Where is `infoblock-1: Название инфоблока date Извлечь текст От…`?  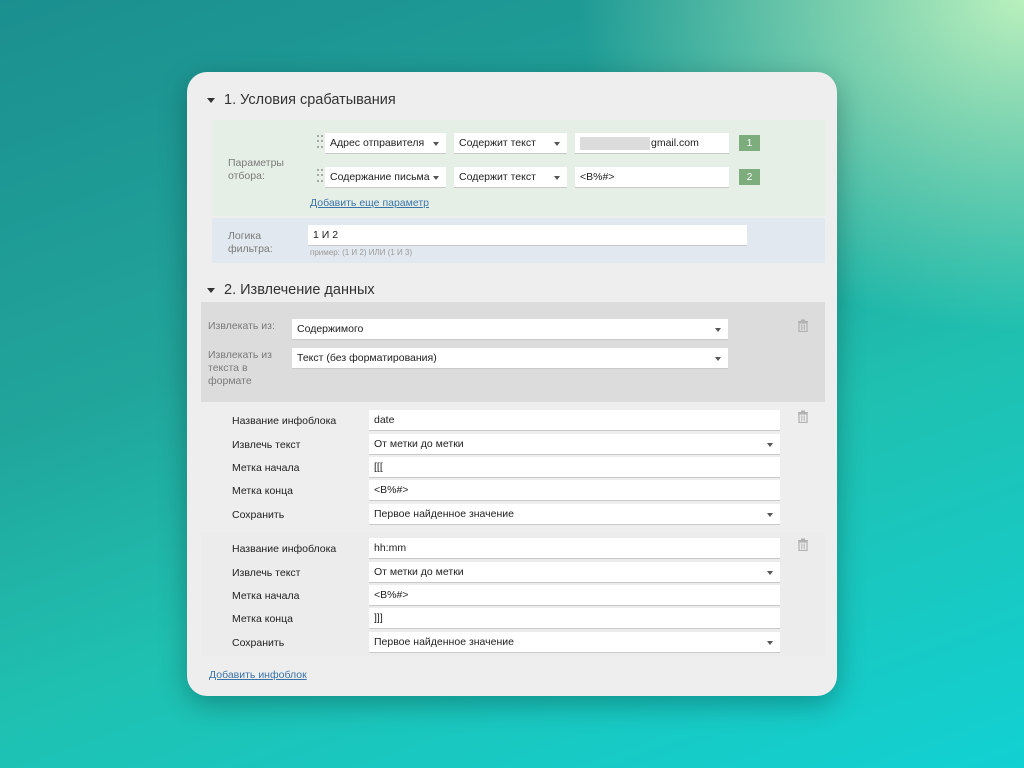
infoblock-1: Название инфоблока date Извлечь текст От… is located at coordinates (513, 466).